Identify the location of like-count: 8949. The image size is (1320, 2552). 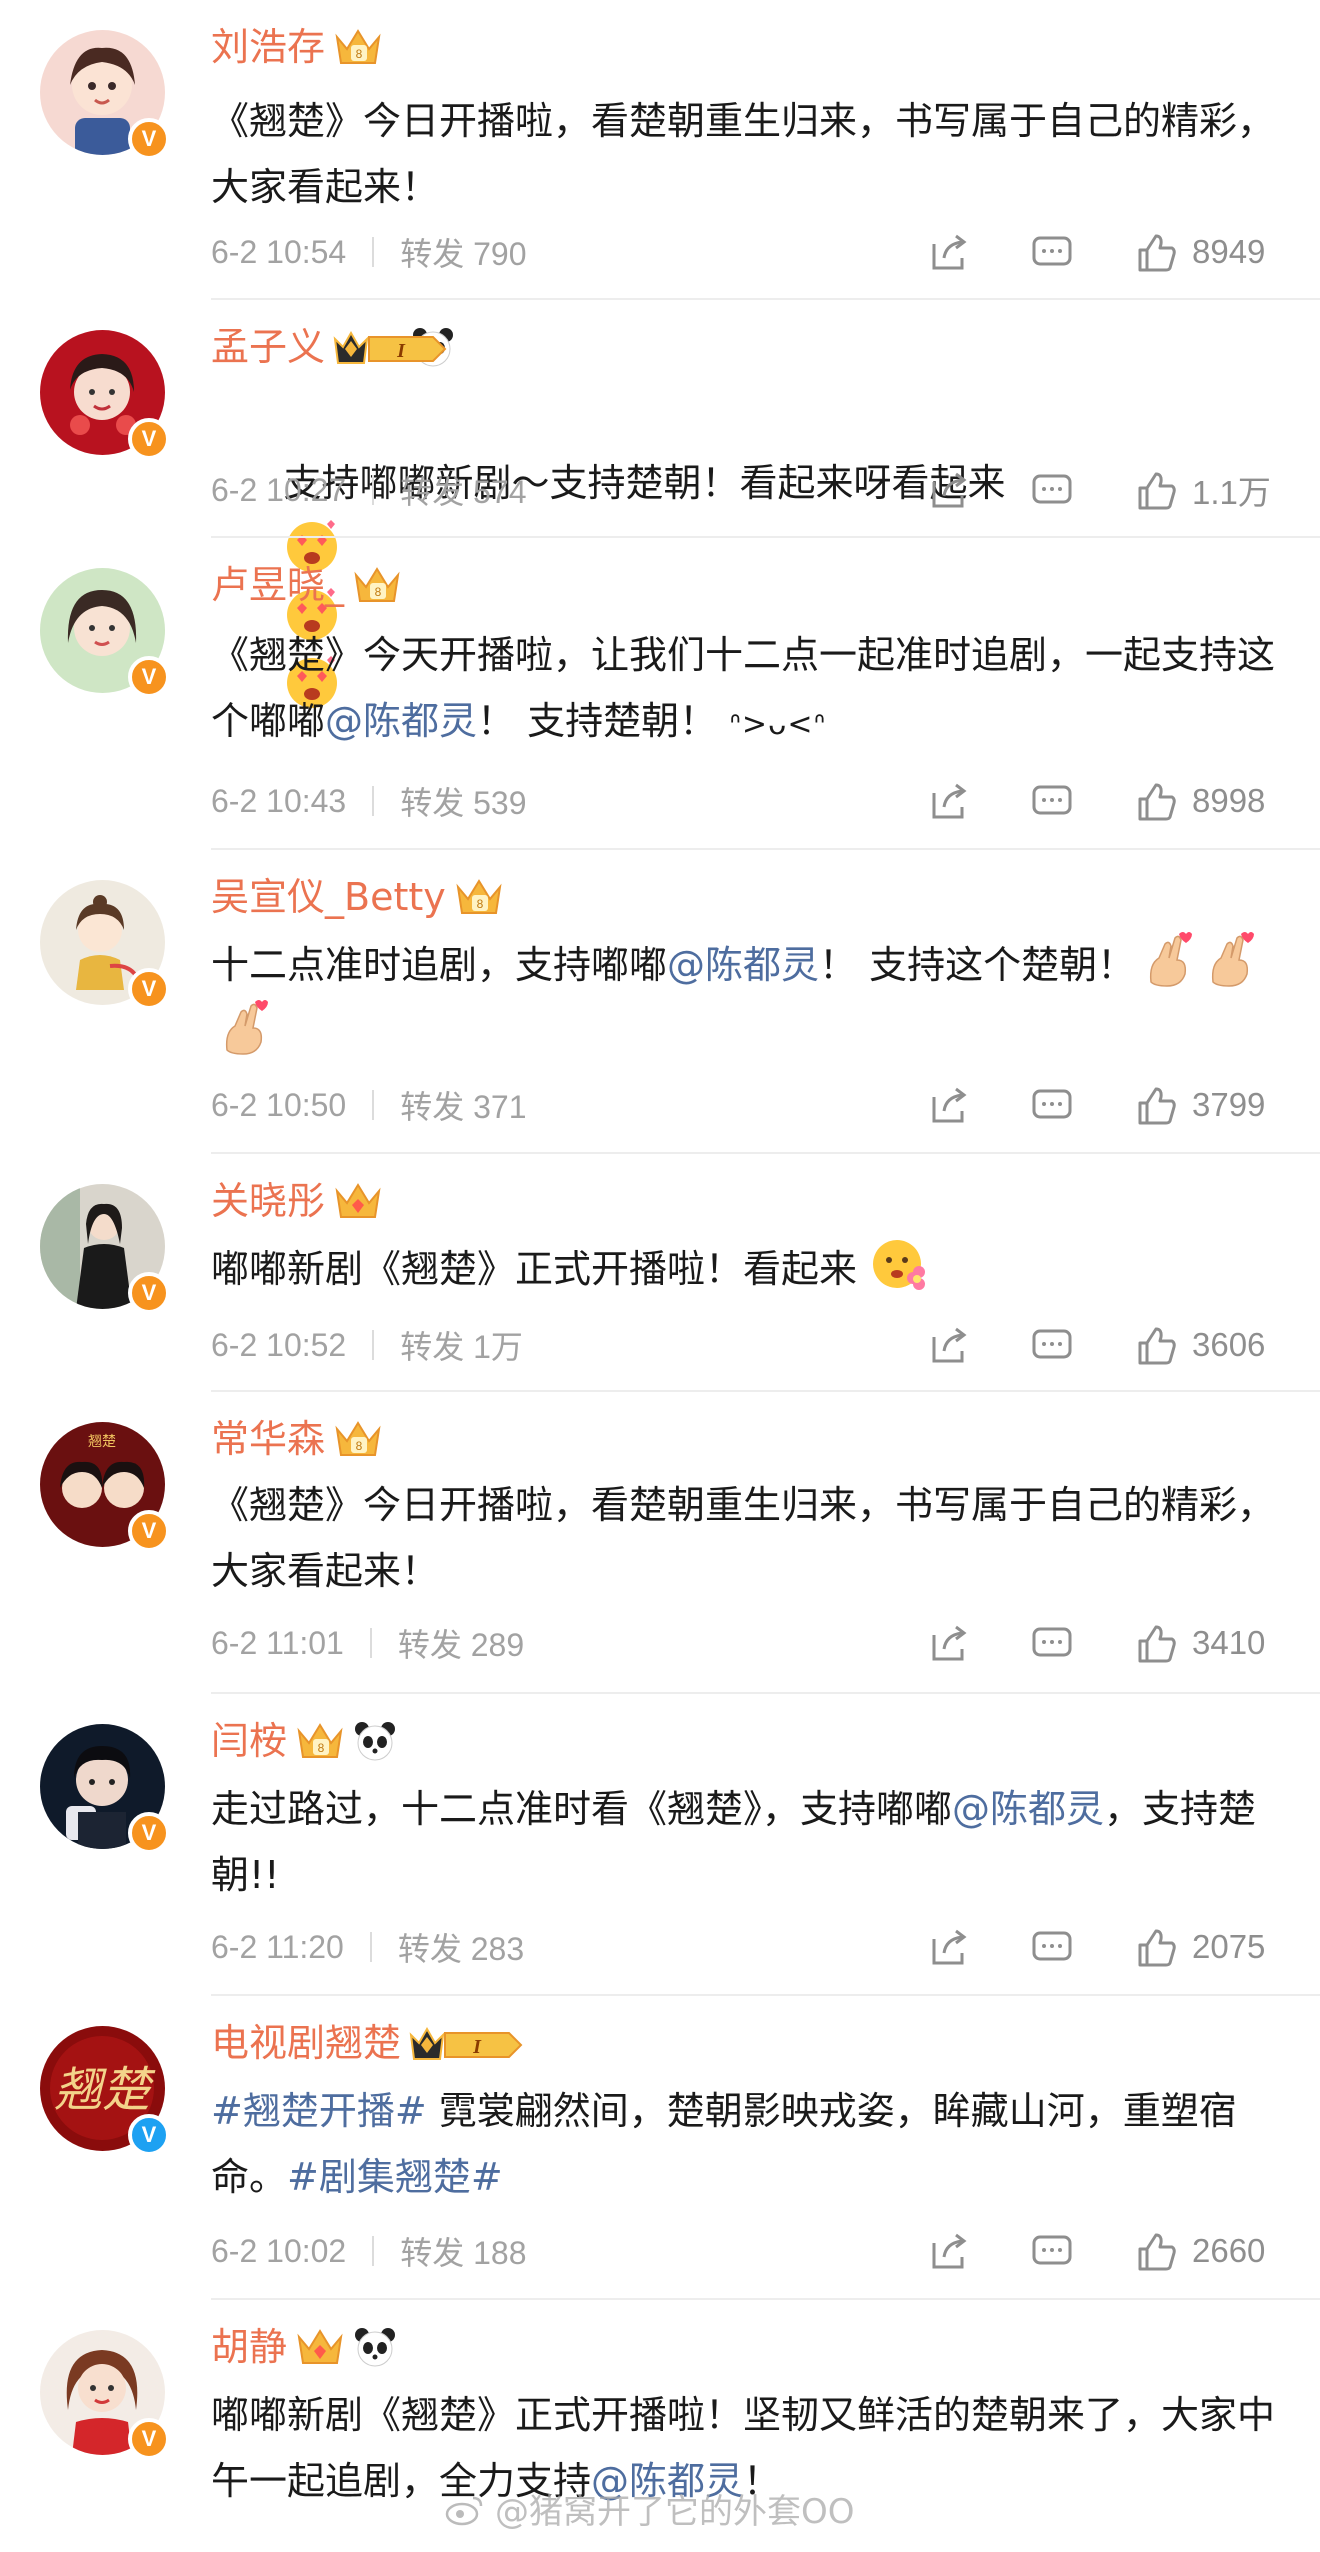
(1229, 251).